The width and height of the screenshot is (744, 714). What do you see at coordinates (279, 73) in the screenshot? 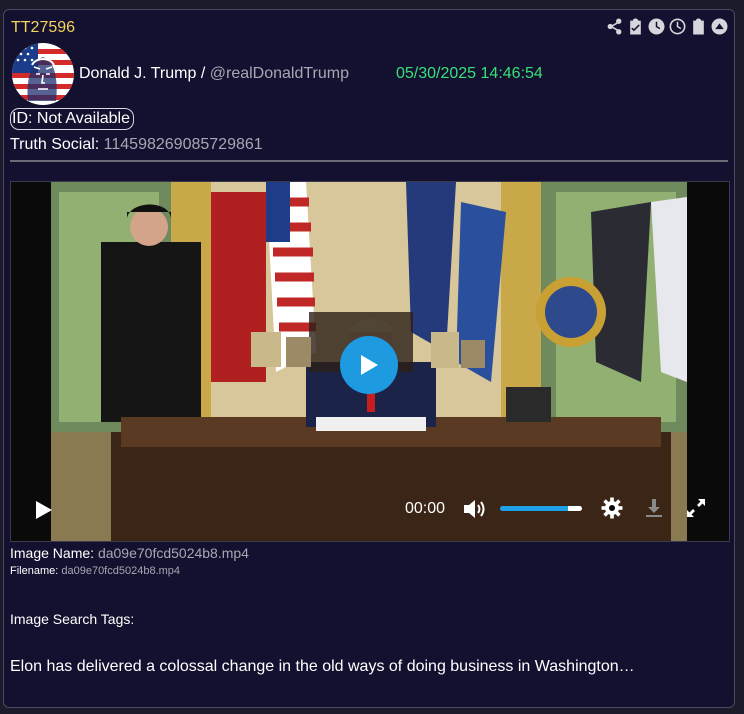
I see `author-handle: @realDonaldTrump` at bounding box center [279, 73].